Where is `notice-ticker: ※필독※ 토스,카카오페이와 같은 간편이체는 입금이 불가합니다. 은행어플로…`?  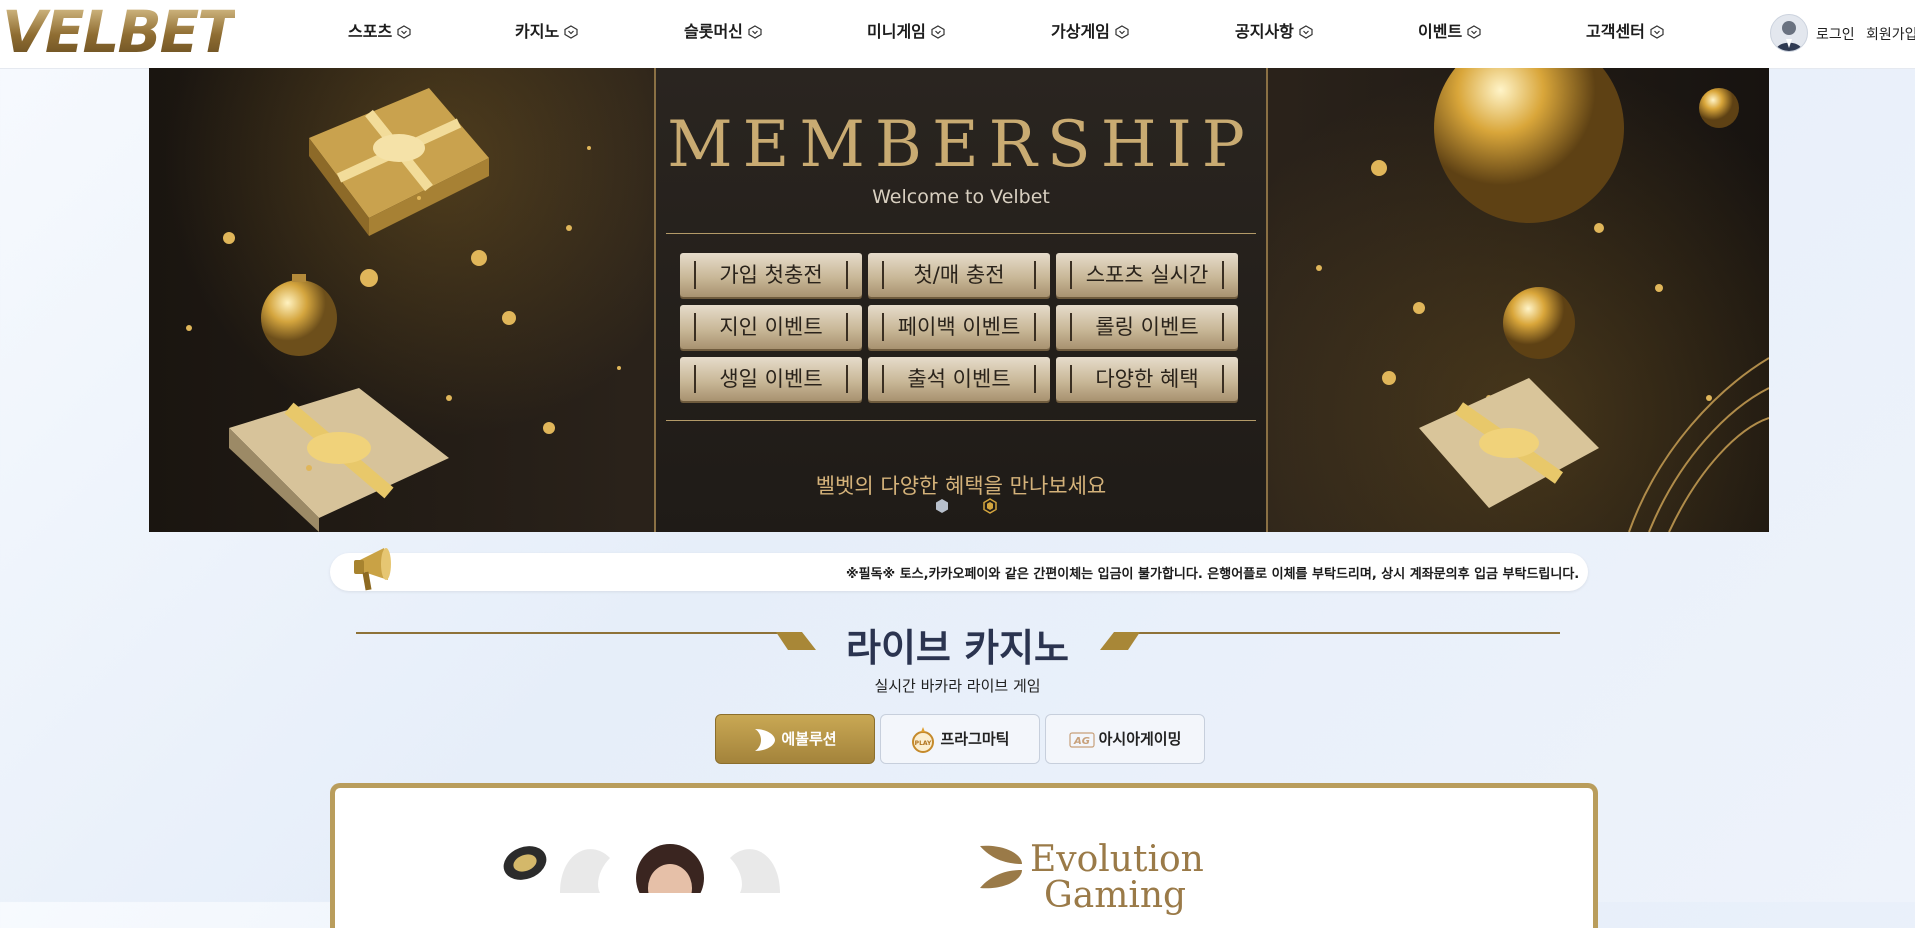
notice-ticker: ※필독※ 토스,카카오페이와 같은 간편이체는 입금이 불가합니다. 은행어플로… is located at coordinates (959, 572).